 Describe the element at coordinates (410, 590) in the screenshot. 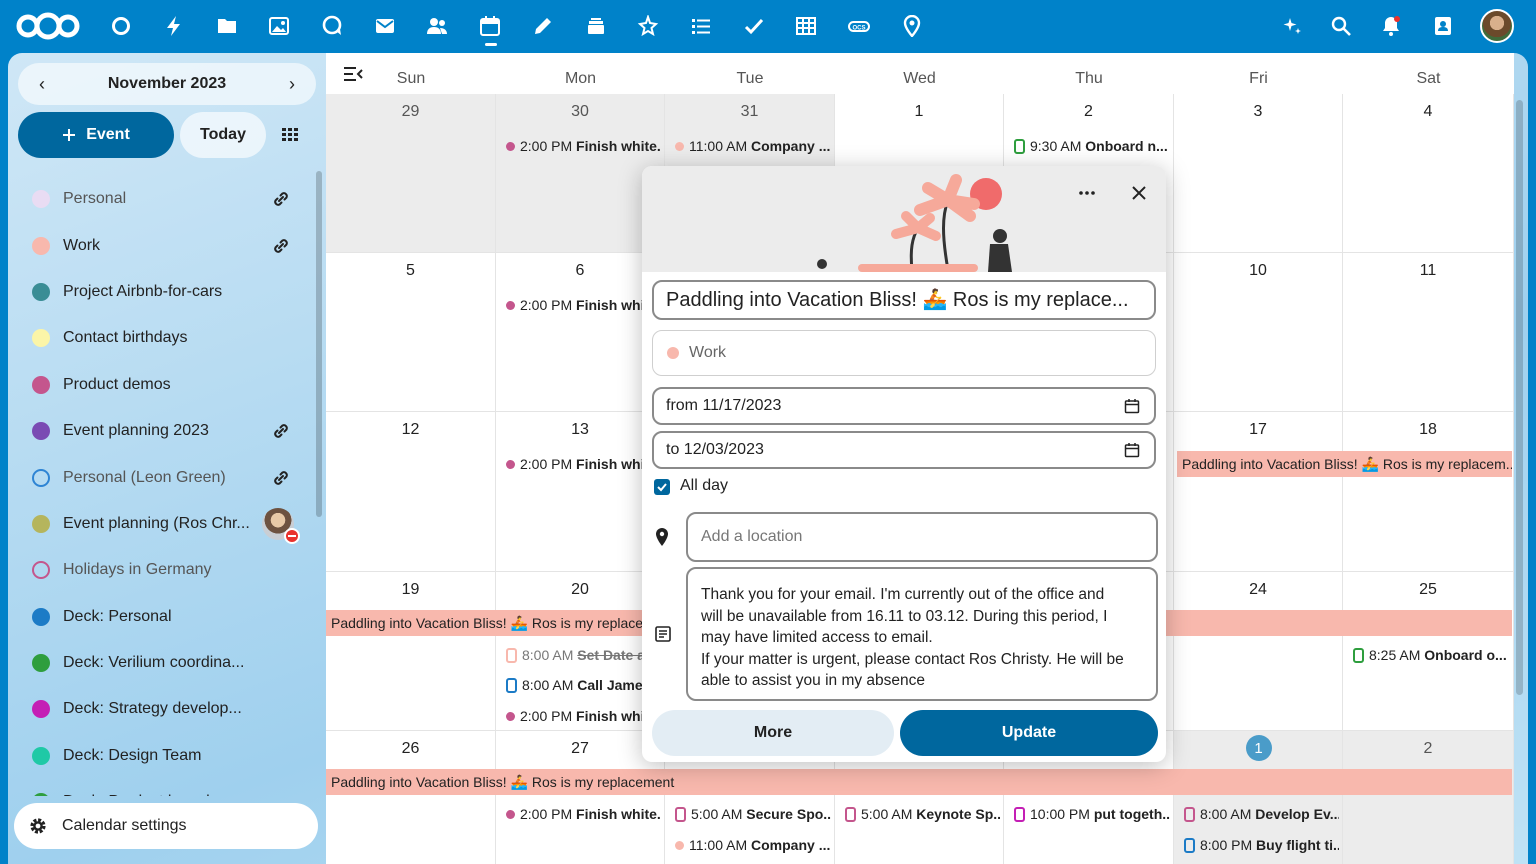

I see `day-number: 19` at that location.